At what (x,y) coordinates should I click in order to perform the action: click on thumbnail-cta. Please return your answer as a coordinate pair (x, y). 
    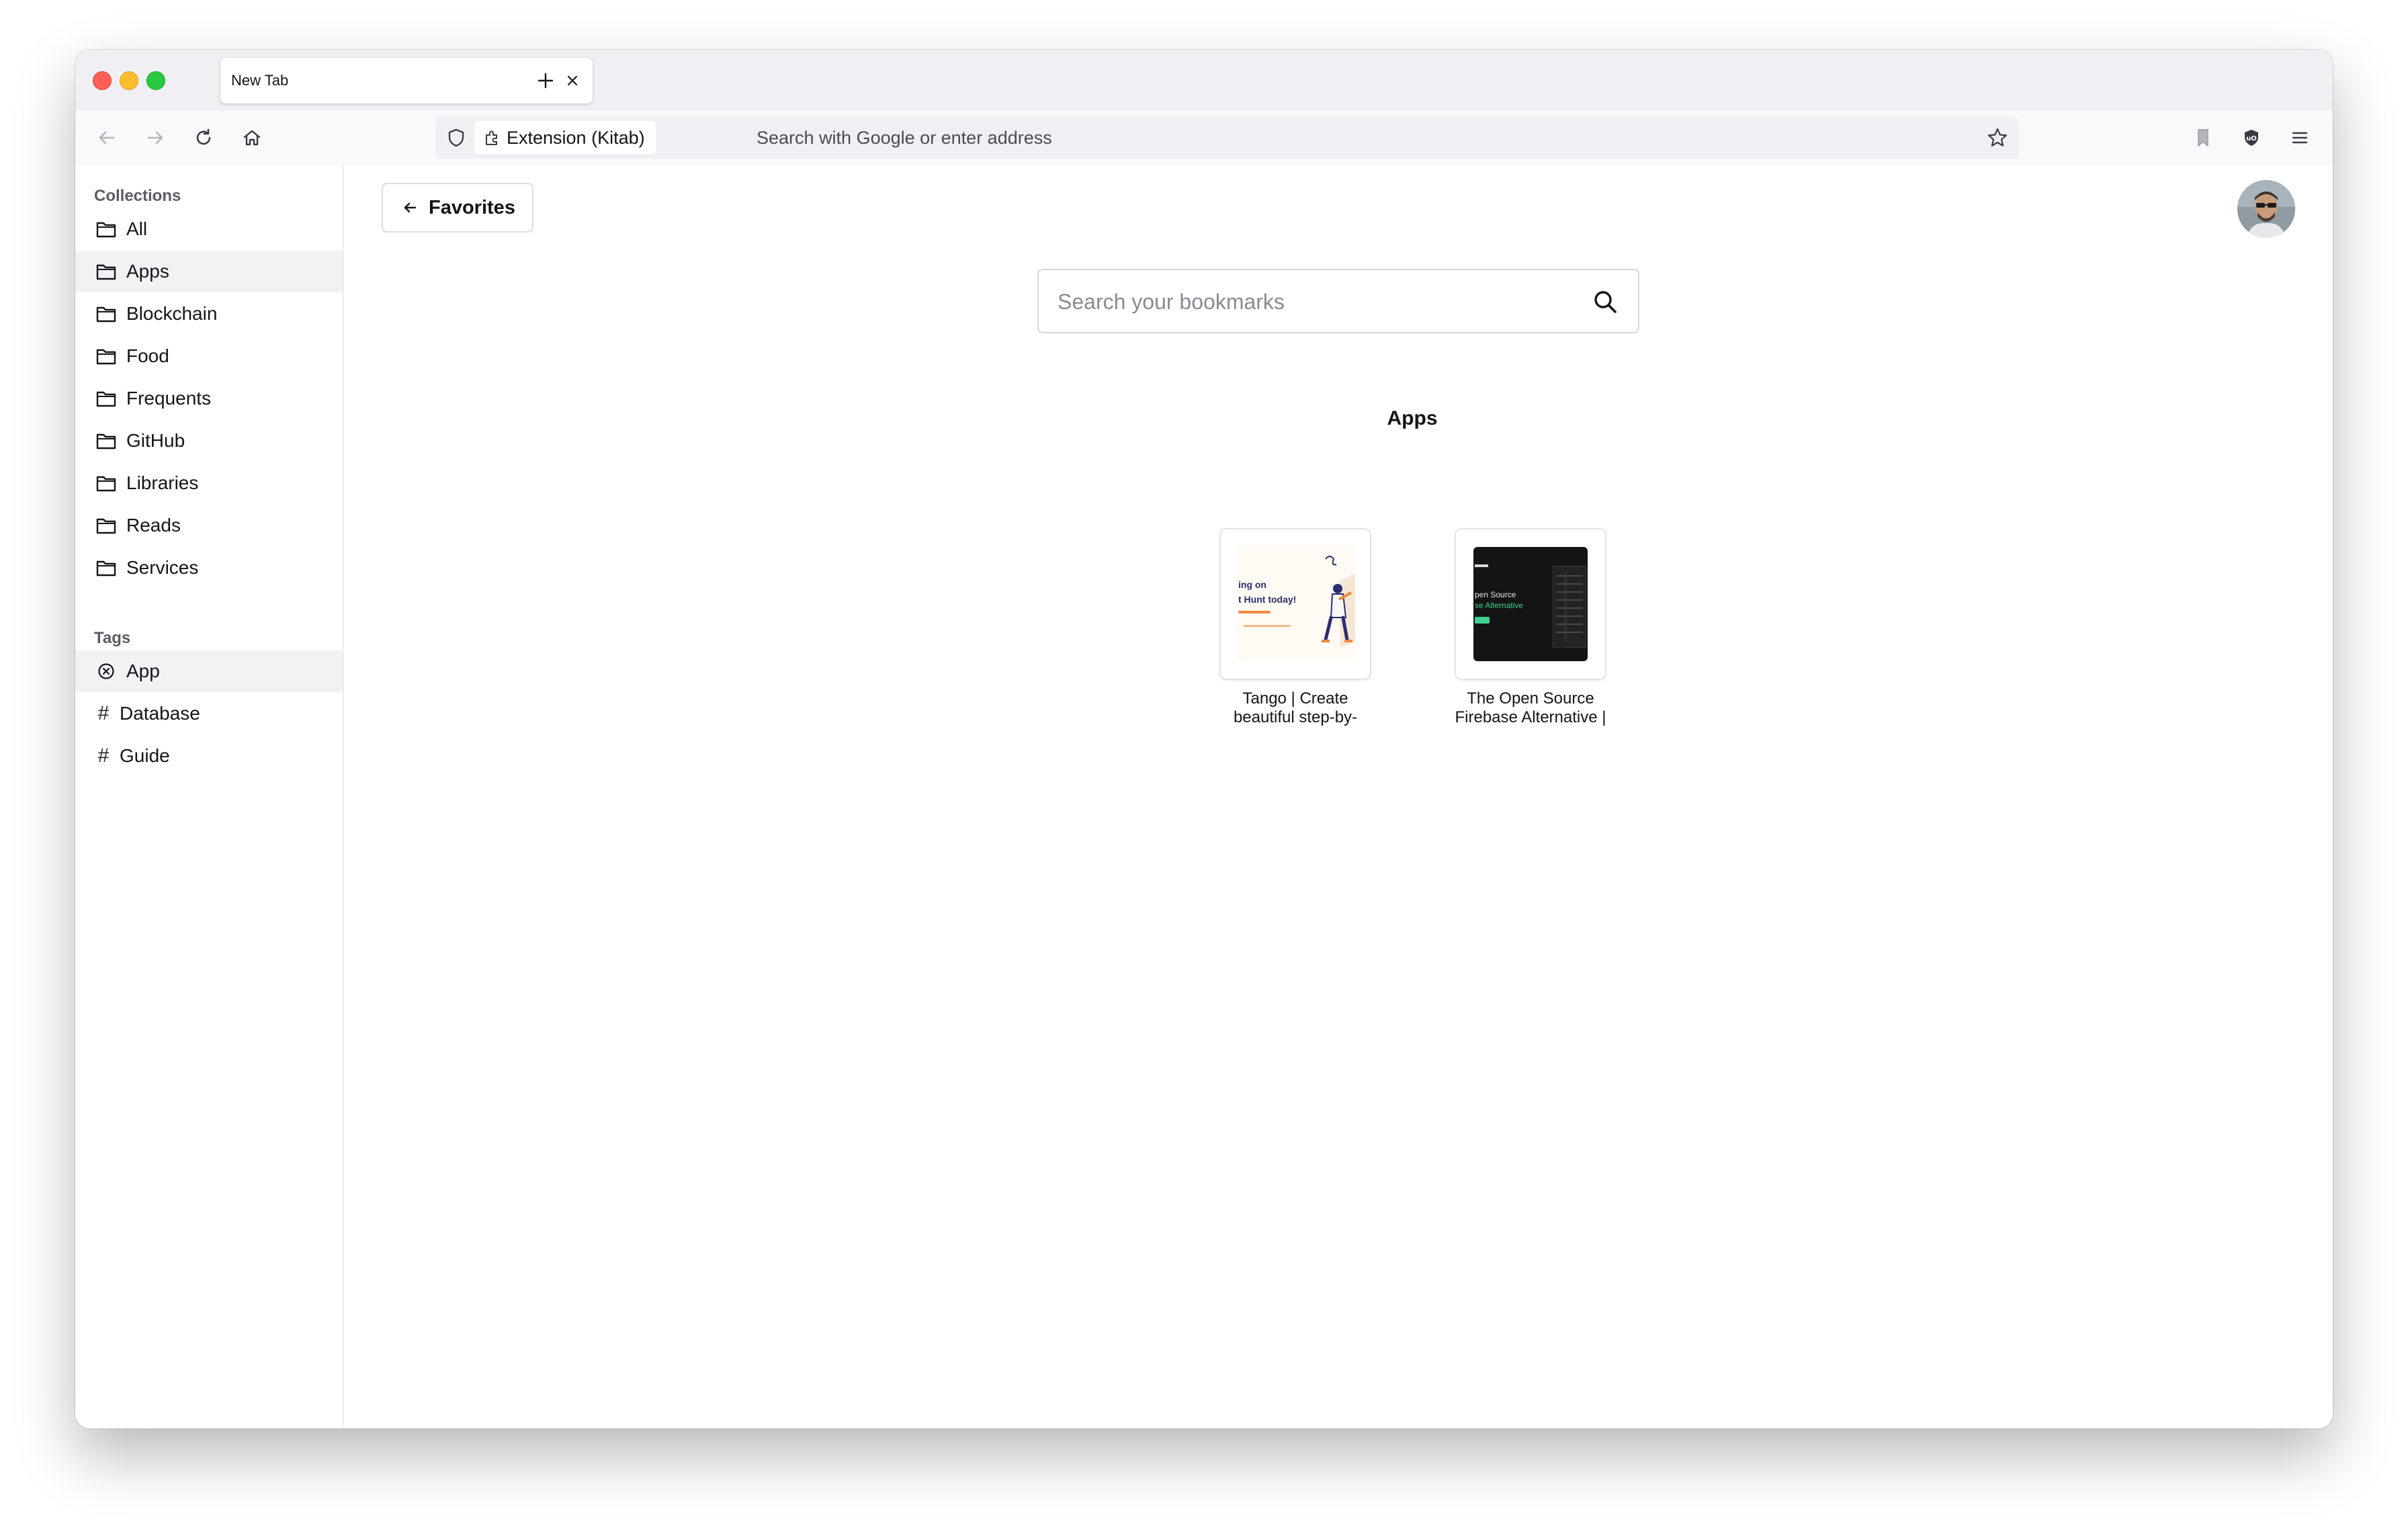
    Looking at the image, I should click on (1482, 621).